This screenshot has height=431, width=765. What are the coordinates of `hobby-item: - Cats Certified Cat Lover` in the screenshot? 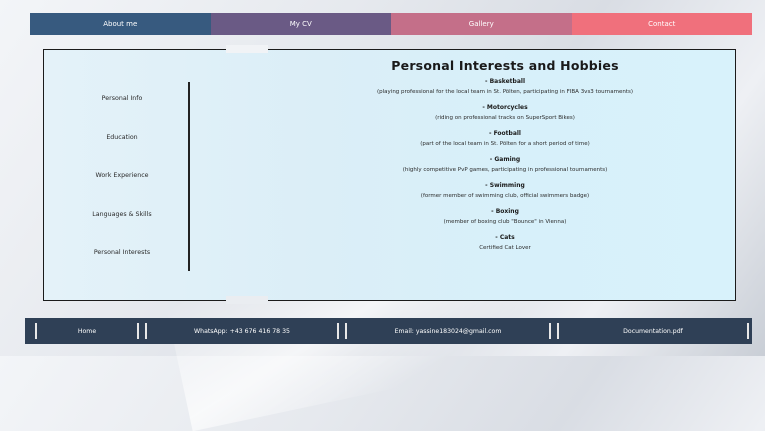 It's located at (505, 244).